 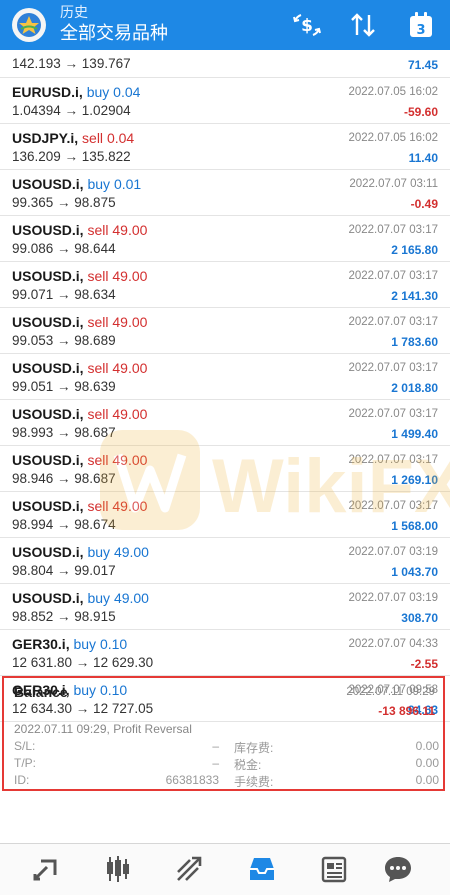 What do you see at coordinates (45, 138) in the screenshot?
I see `symbol-name: USDJPY.i,` at bounding box center [45, 138].